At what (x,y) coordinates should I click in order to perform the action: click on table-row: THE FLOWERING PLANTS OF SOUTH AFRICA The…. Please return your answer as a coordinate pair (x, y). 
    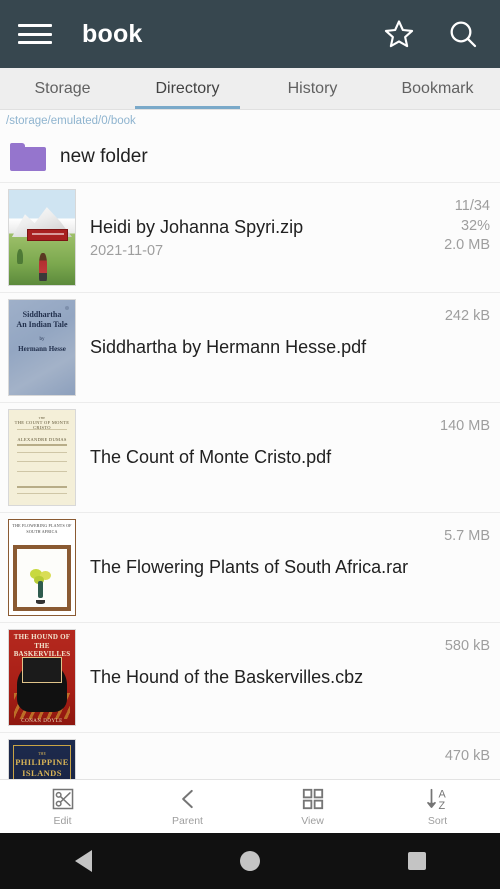
    Looking at the image, I should click on (250, 568).